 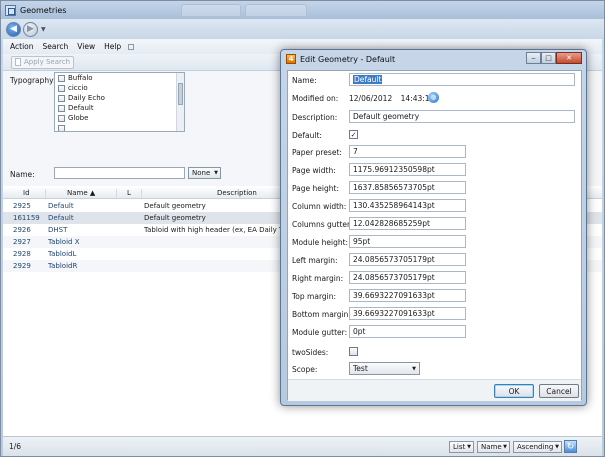 What do you see at coordinates (129, 193) in the screenshot?
I see `column-header-l: L` at bounding box center [129, 193].